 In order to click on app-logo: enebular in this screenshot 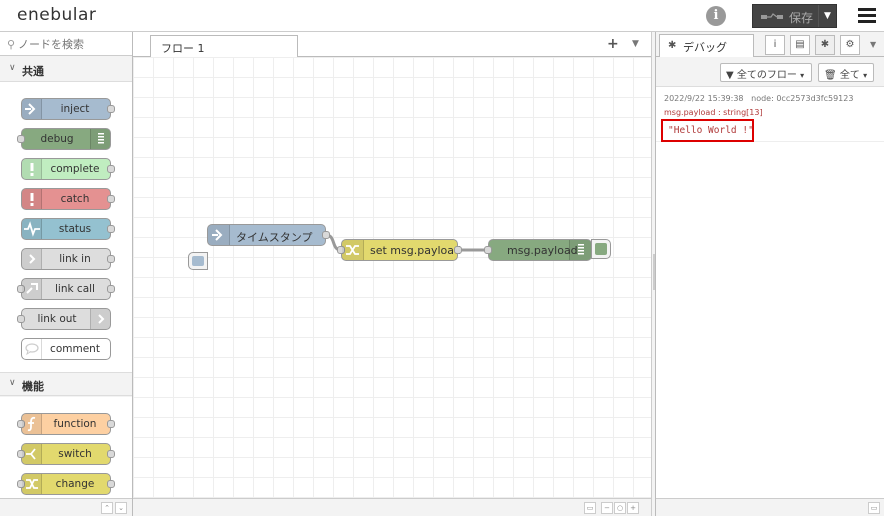, I will do `click(57, 15)`.